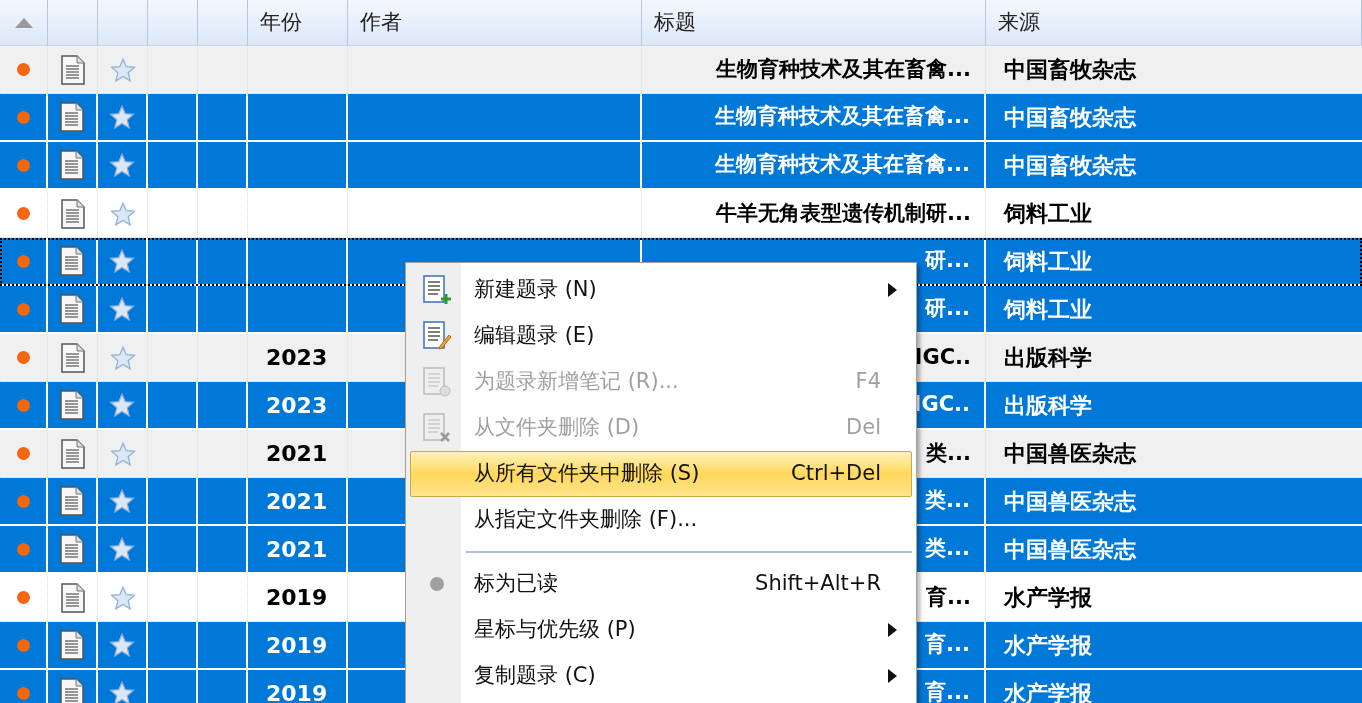 The image size is (1362, 703). What do you see at coordinates (818, 584) in the screenshot?
I see `shortcut-label: Shift+Alt+R` at bounding box center [818, 584].